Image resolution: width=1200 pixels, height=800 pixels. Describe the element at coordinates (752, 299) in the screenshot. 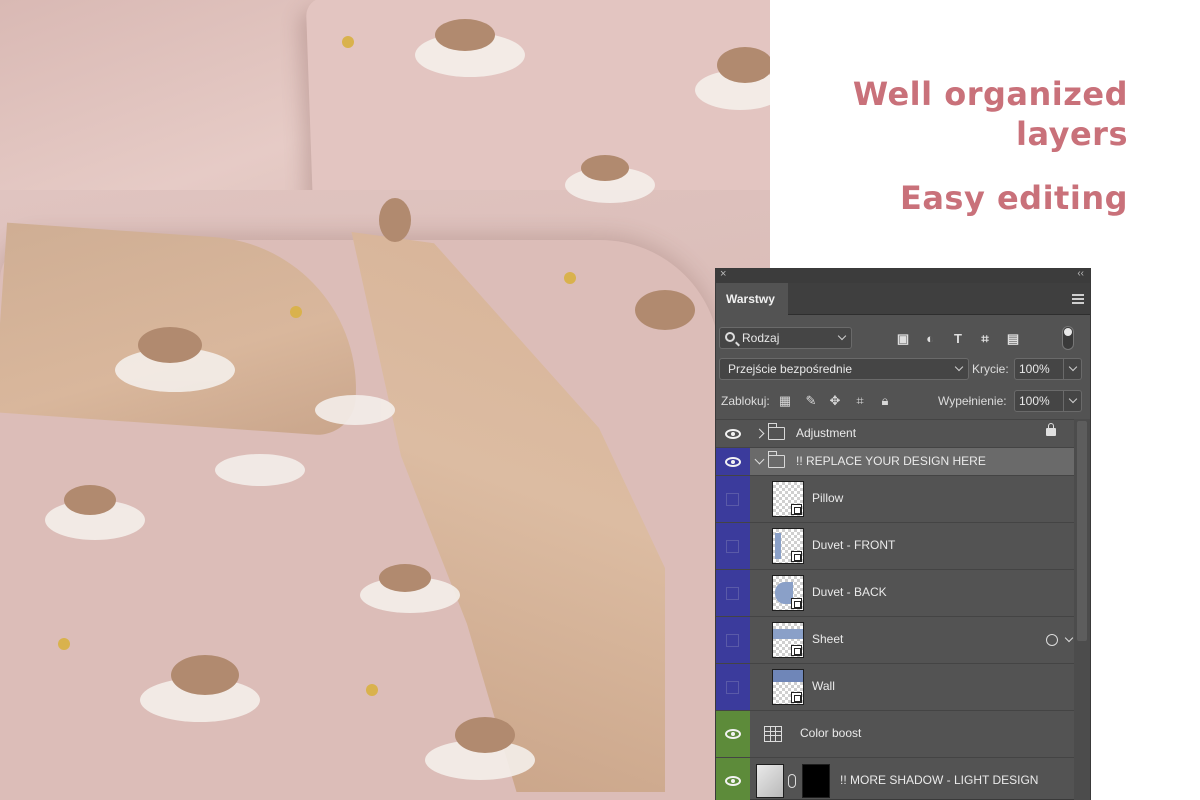

I see `tab-layers: Warstwy` at that location.